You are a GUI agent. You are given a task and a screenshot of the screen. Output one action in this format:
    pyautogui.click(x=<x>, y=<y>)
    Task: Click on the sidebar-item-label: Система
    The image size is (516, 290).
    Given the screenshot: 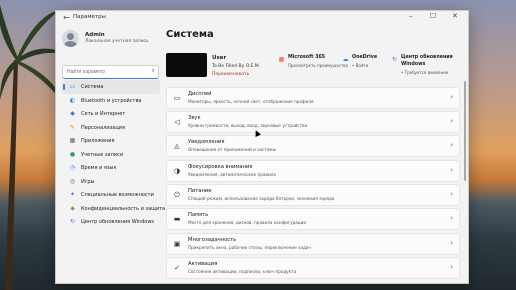 What is the action you would take?
    pyautogui.click(x=92, y=87)
    